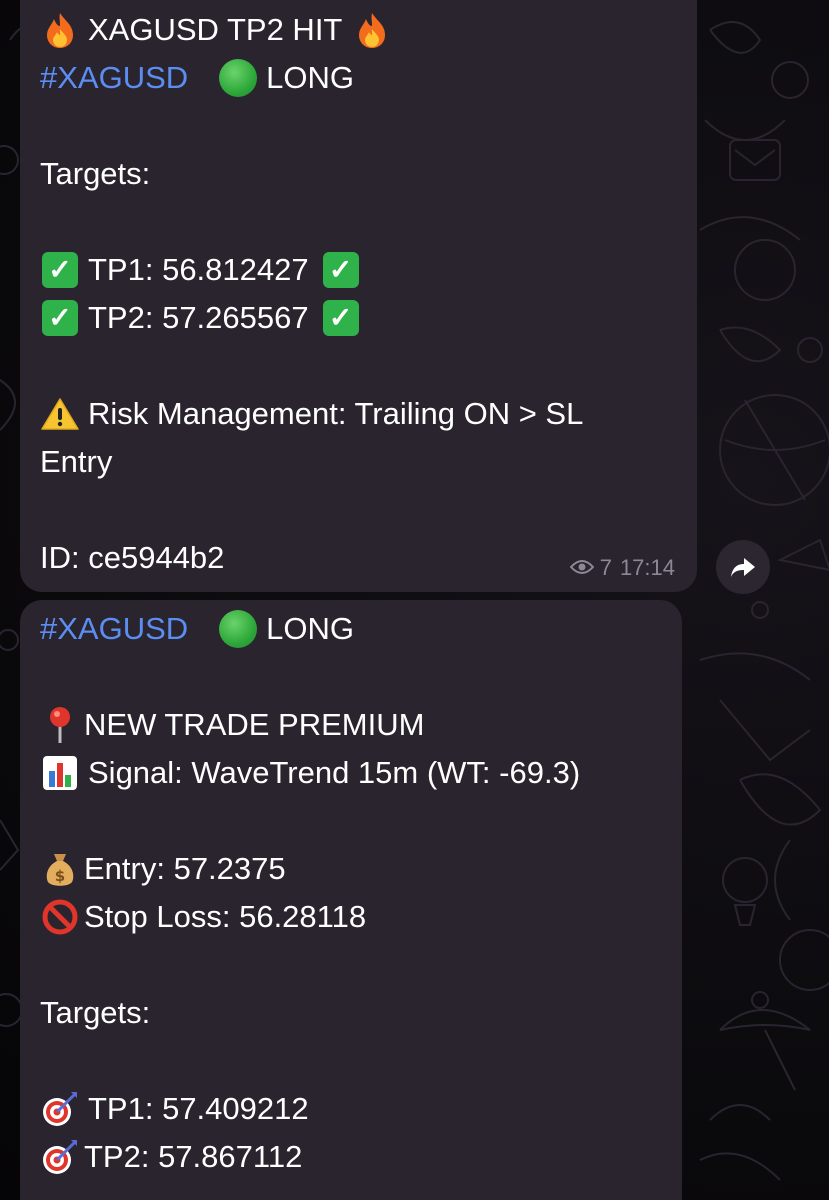  What do you see at coordinates (185, 868) in the screenshot?
I see `entry-text: Entry: 57.2375` at bounding box center [185, 868].